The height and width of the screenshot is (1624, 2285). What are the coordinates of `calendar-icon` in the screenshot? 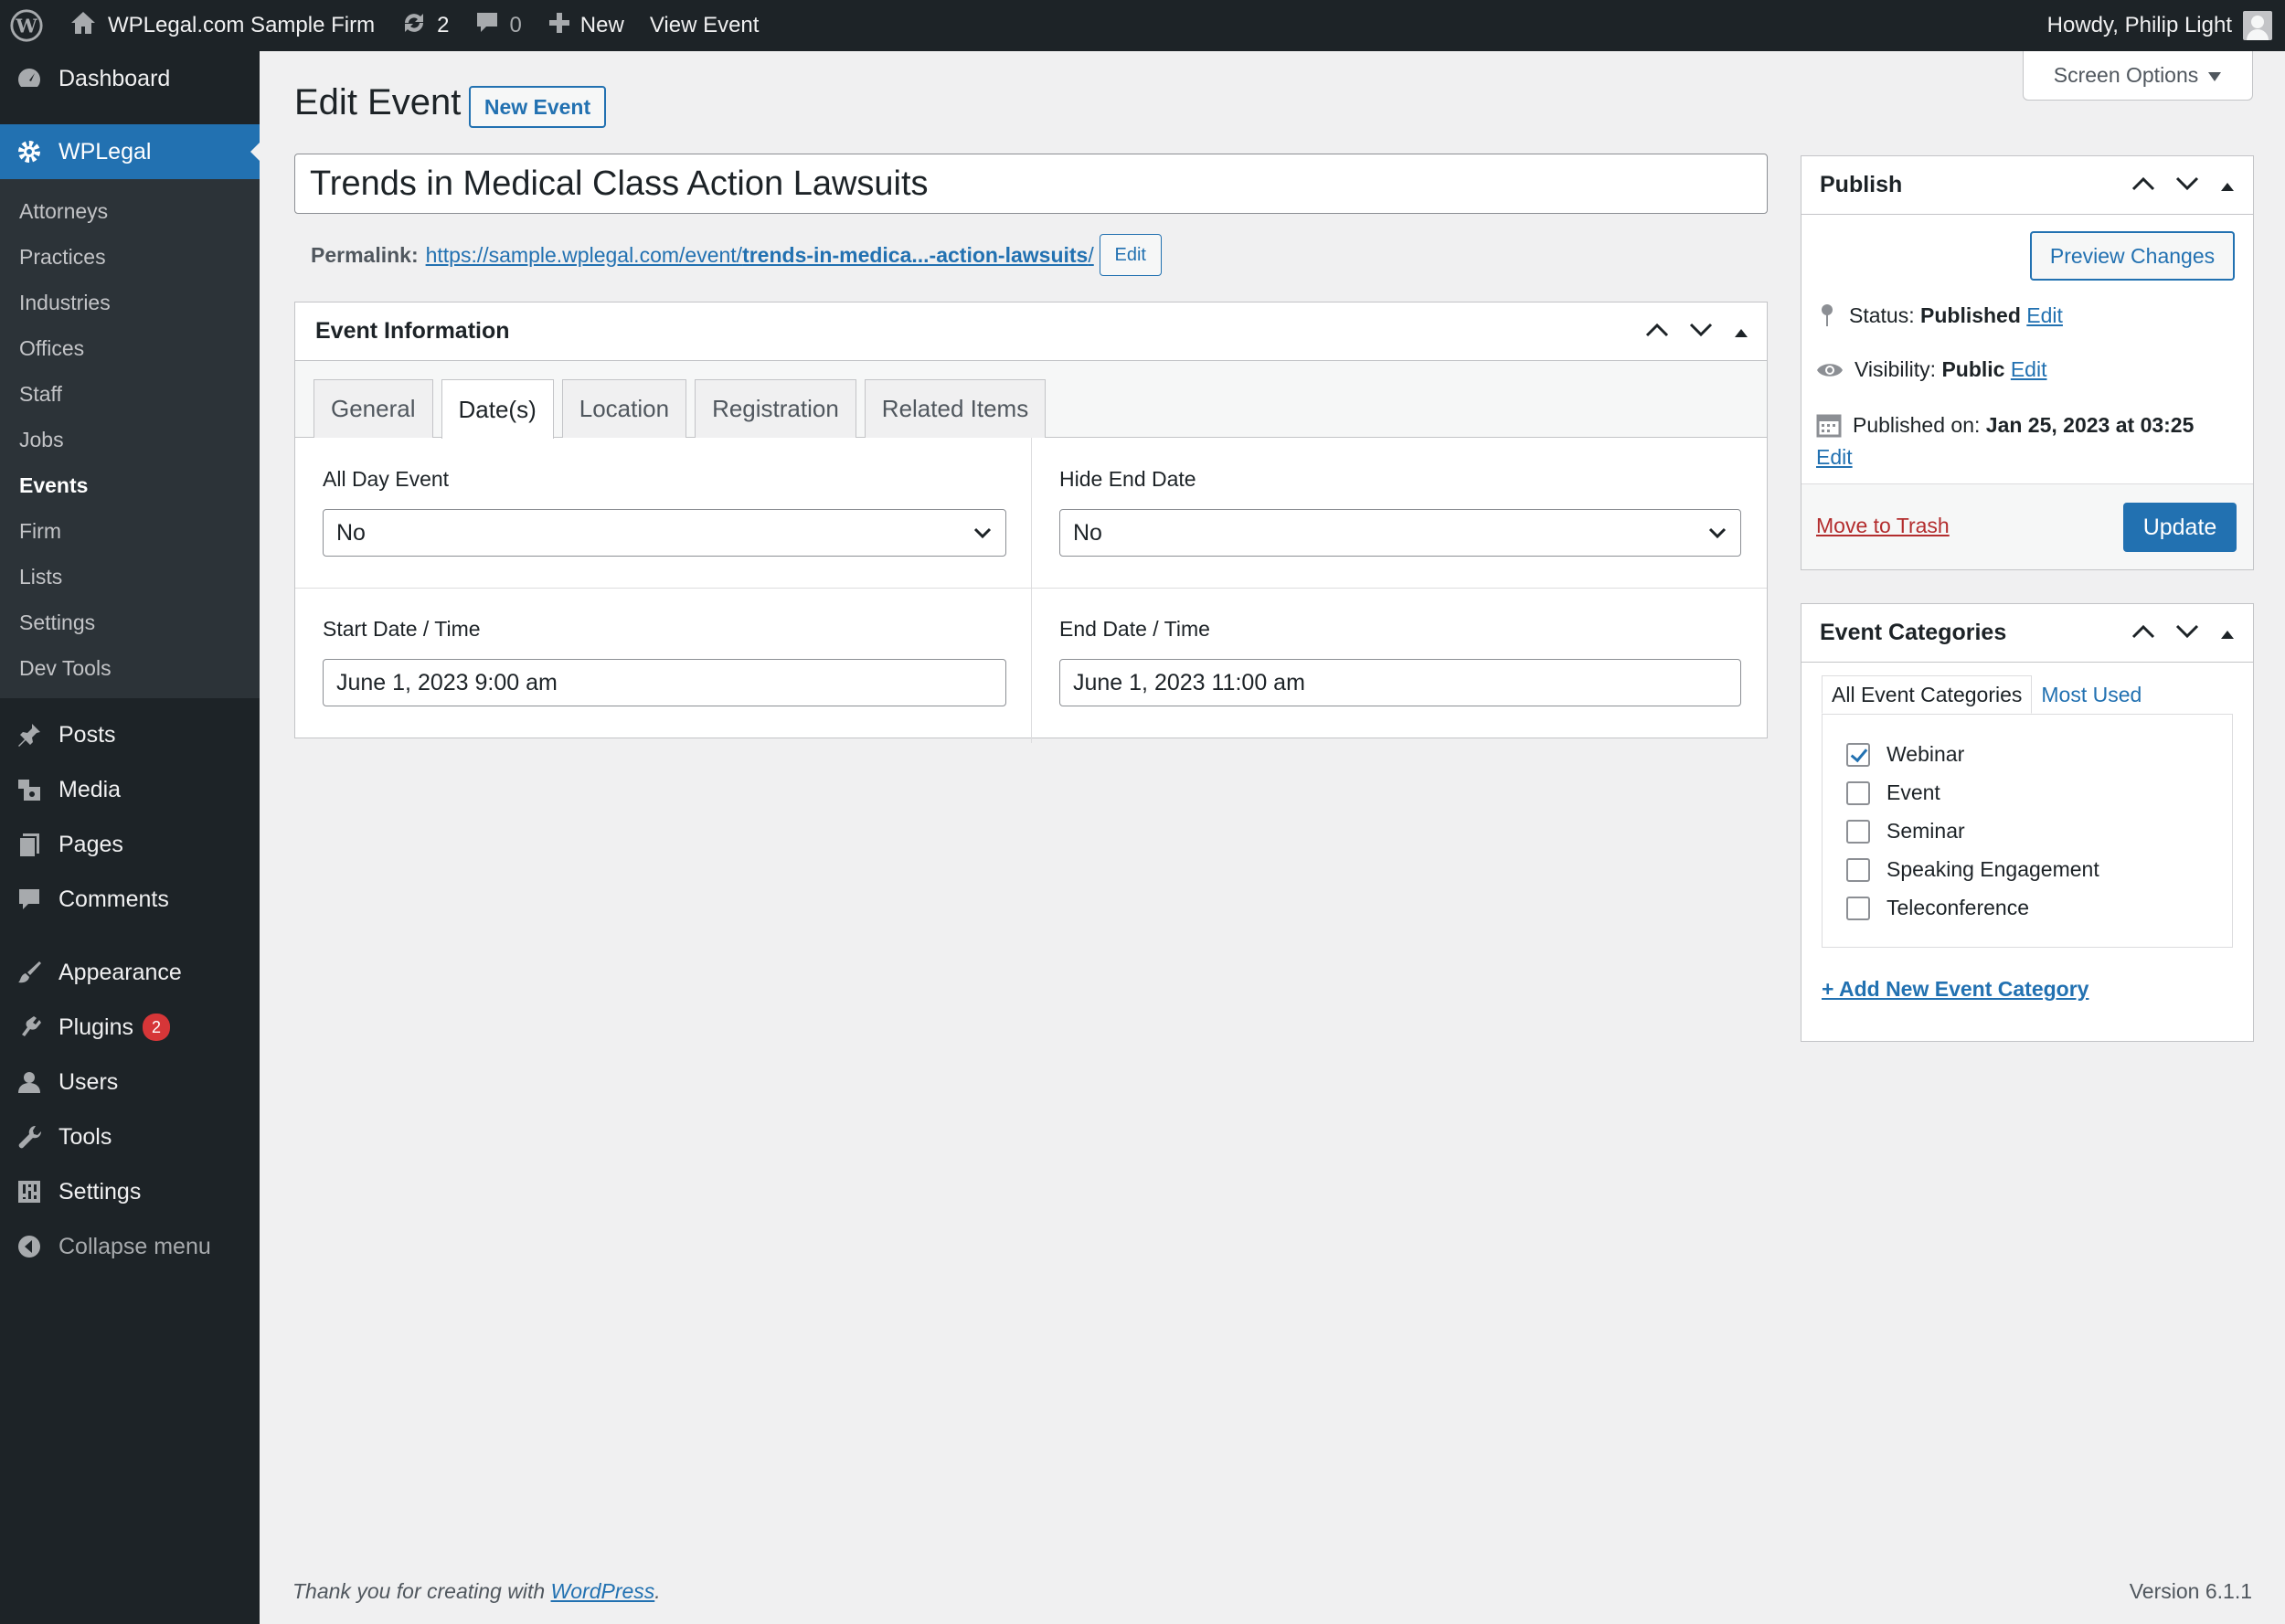 It's located at (1829, 426).